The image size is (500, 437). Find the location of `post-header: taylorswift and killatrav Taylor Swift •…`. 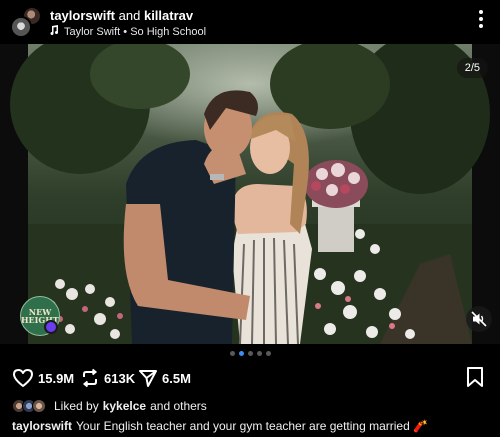

post-header: taylorswift and killatrav Taylor Swift •… is located at coordinates (250, 22).